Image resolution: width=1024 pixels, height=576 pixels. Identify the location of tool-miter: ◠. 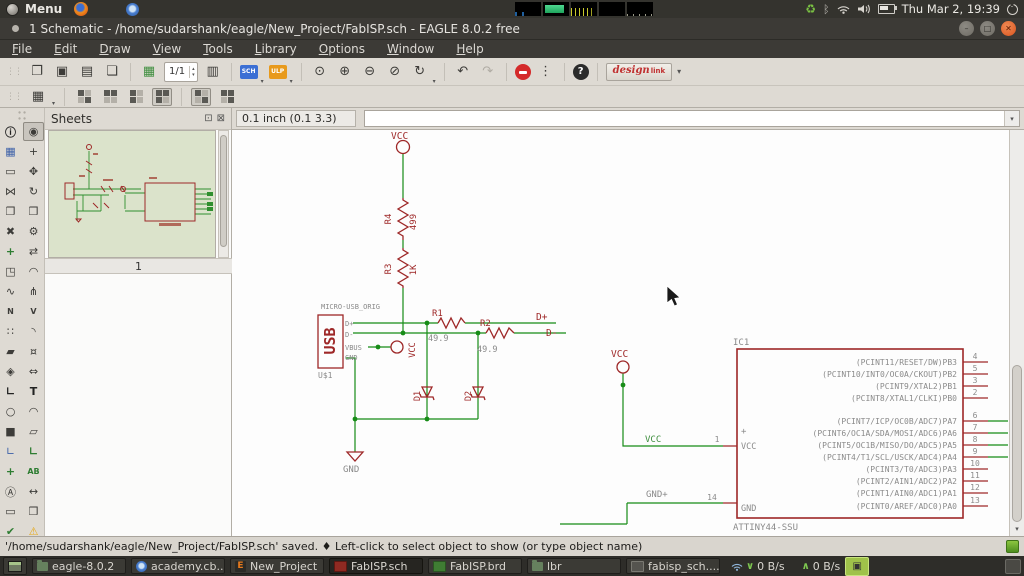
(33, 271).